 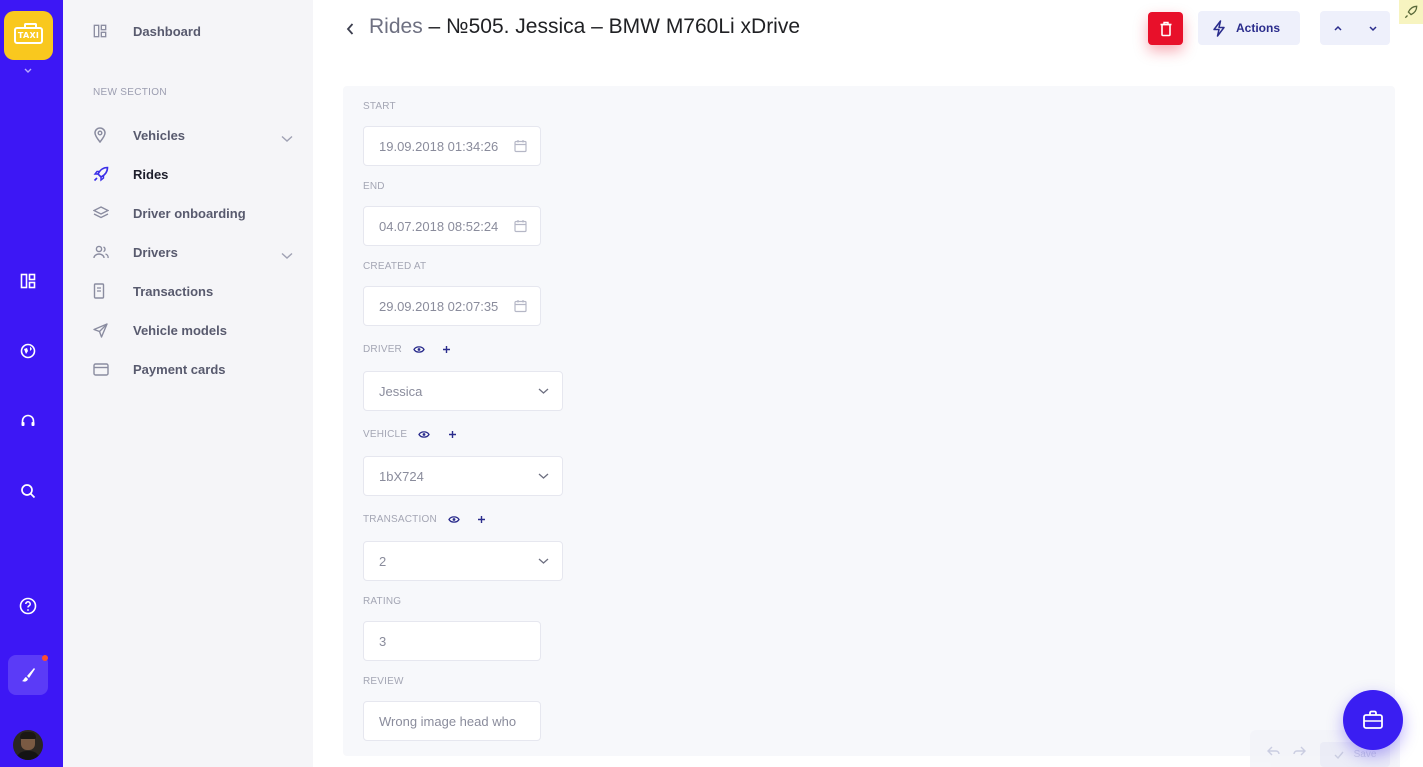 What do you see at coordinates (180, 330) in the screenshot?
I see `sidebar-item-label: Vehicle models` at bounding box center [180, 330].